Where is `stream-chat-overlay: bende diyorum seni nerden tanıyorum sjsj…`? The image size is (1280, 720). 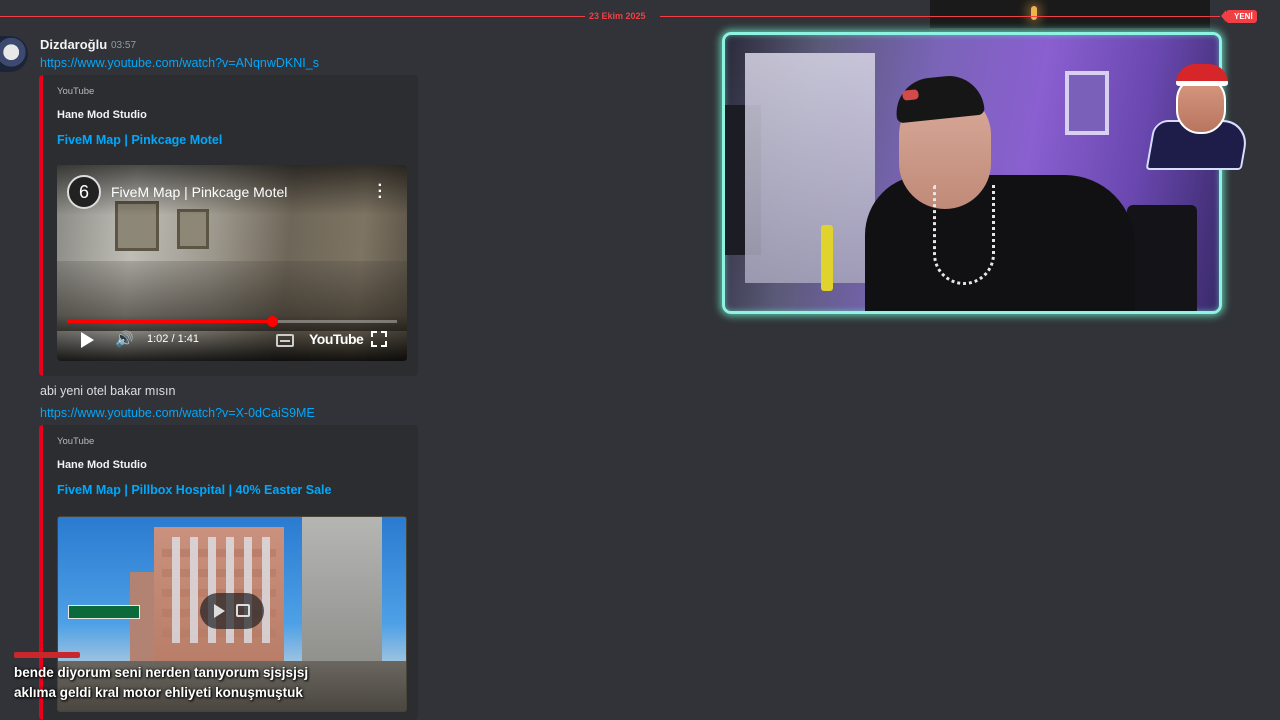 stream-chat-overlay: bende diyorum seni nerden tanıyorum sjsj… is located at coordinates (160, 680).